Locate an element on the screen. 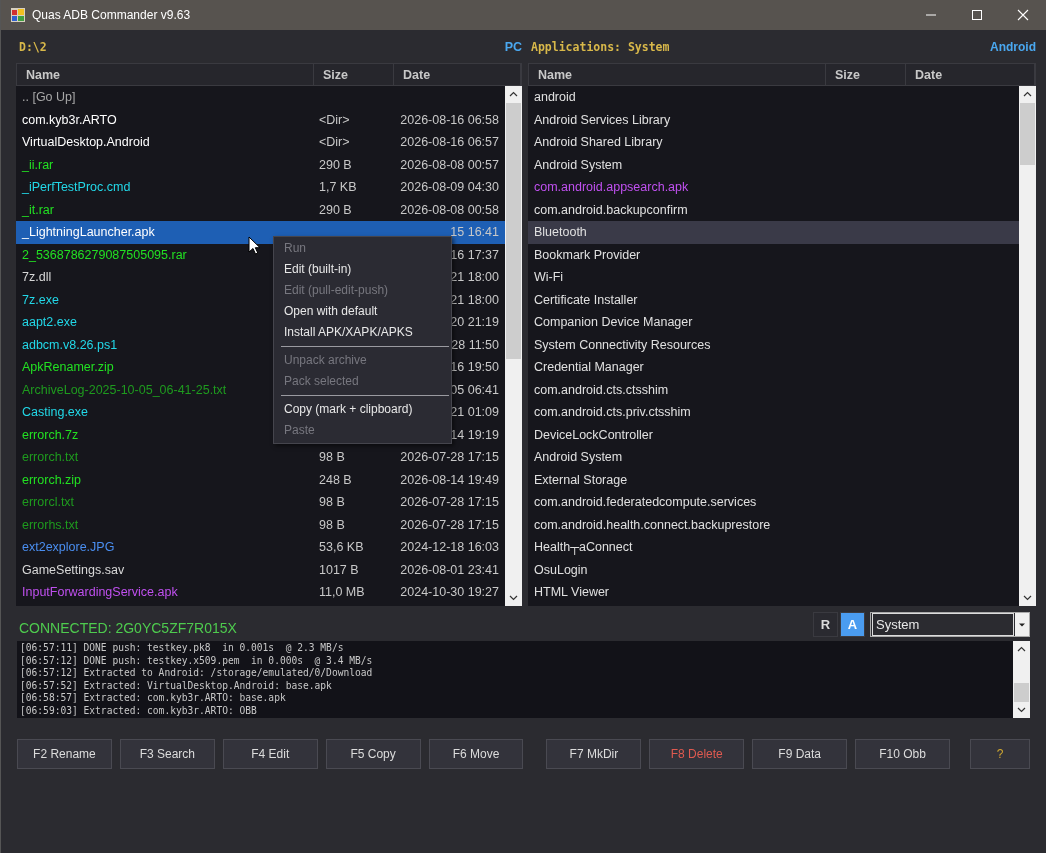 Image resolution: width=1046 pixels, height=853 pixels. file-name: VirtualDesktop.Android is located at coordinates (86, 142).